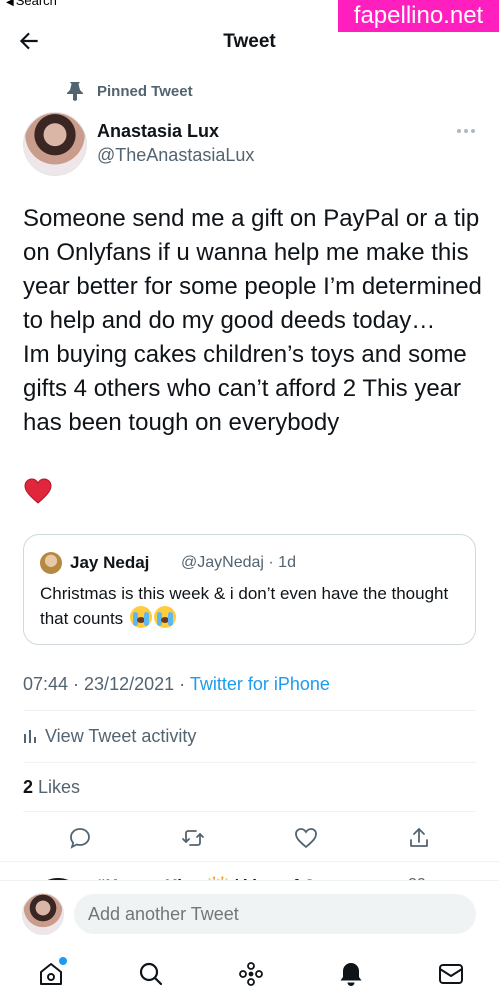 This screenshot has height=1000, width=499. I want to click on top-nav: Tweet, so click(249, 42).